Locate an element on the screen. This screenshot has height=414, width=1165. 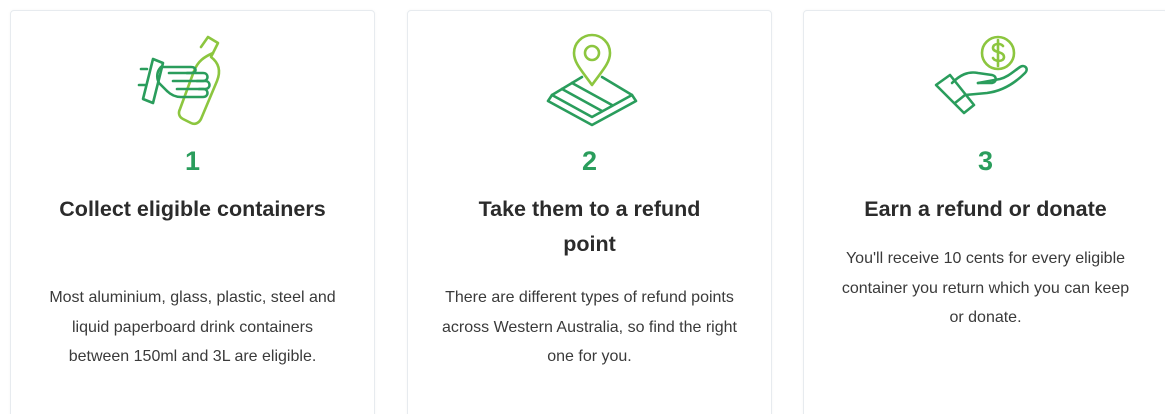
step-number: 1 is located at coordinates (192, 161).